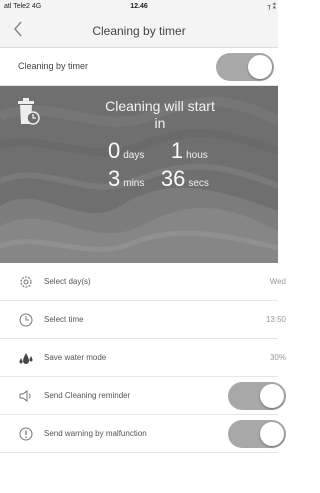 The image size is (320, 493). What do you see at coordinates (95, 433) in the screenshot?
I see `malfunction-warning-label: Send warning by malfunction` at bounding box center [95, 433].